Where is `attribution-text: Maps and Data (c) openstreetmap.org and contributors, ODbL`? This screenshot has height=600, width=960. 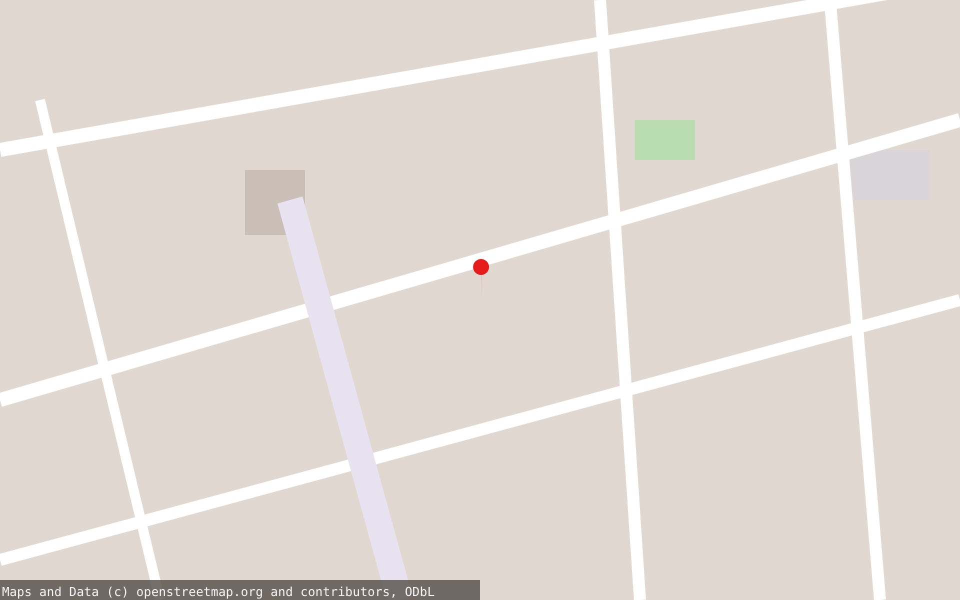 attribution-text: Maps and Data (c) openstreetmap.org and contributors, ODbL is located at coordinates (218, 591).